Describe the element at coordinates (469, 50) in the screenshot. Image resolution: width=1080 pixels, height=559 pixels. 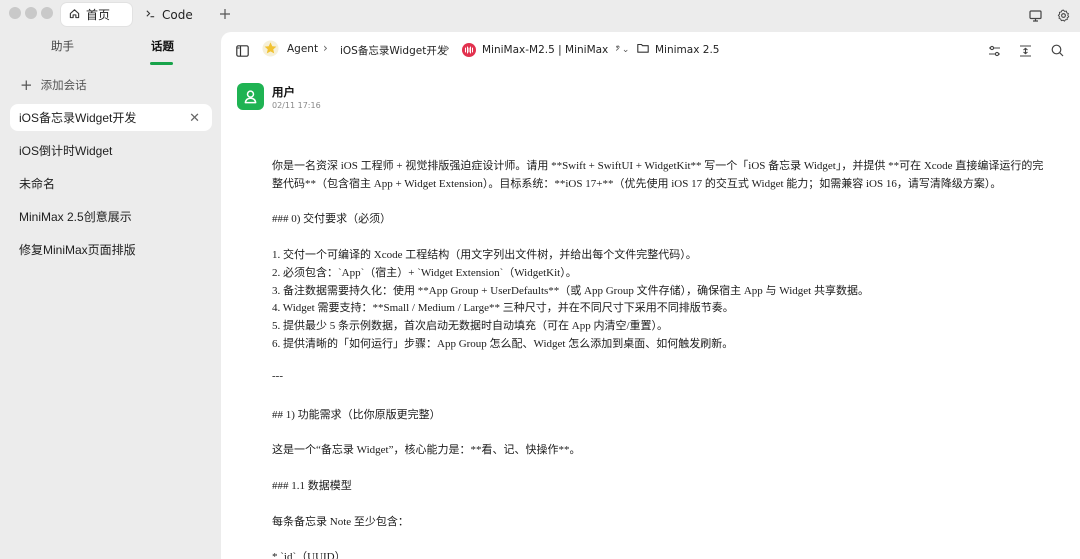
I see `model-logo-icon` at that location.